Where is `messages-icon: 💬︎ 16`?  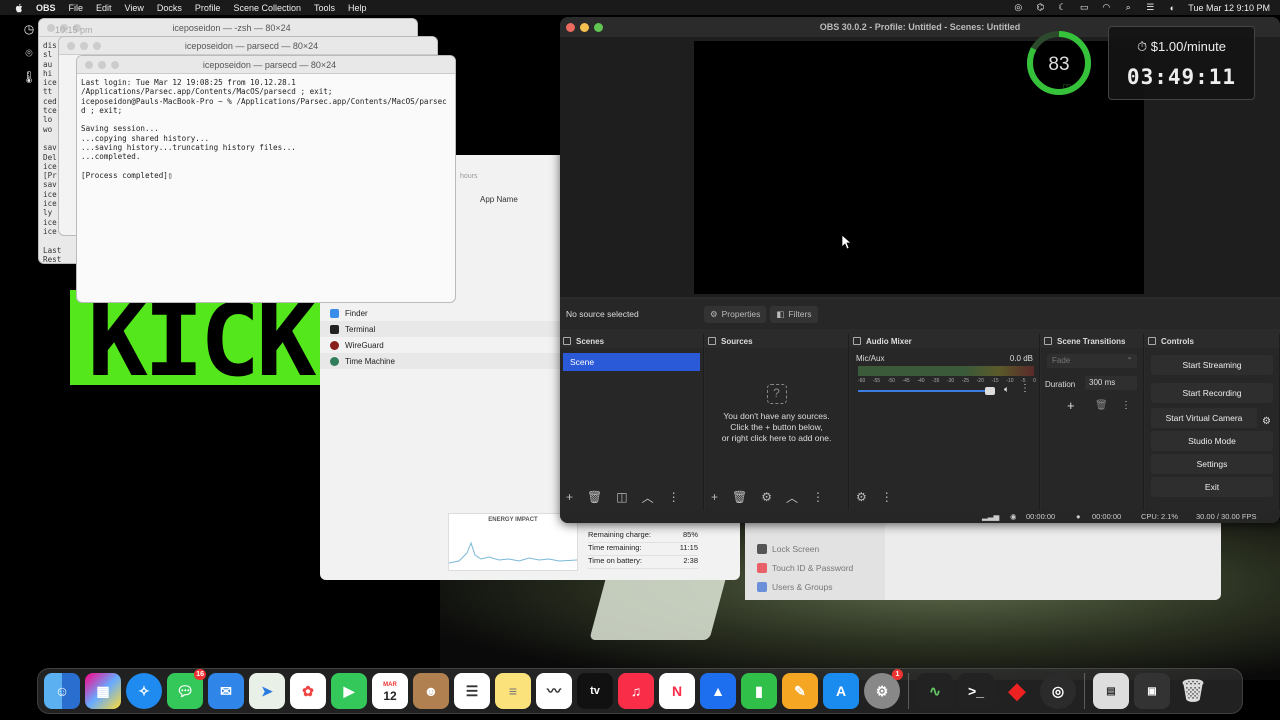
messages-icon: 💬︎ 16 is located at coordinates (186, 689).